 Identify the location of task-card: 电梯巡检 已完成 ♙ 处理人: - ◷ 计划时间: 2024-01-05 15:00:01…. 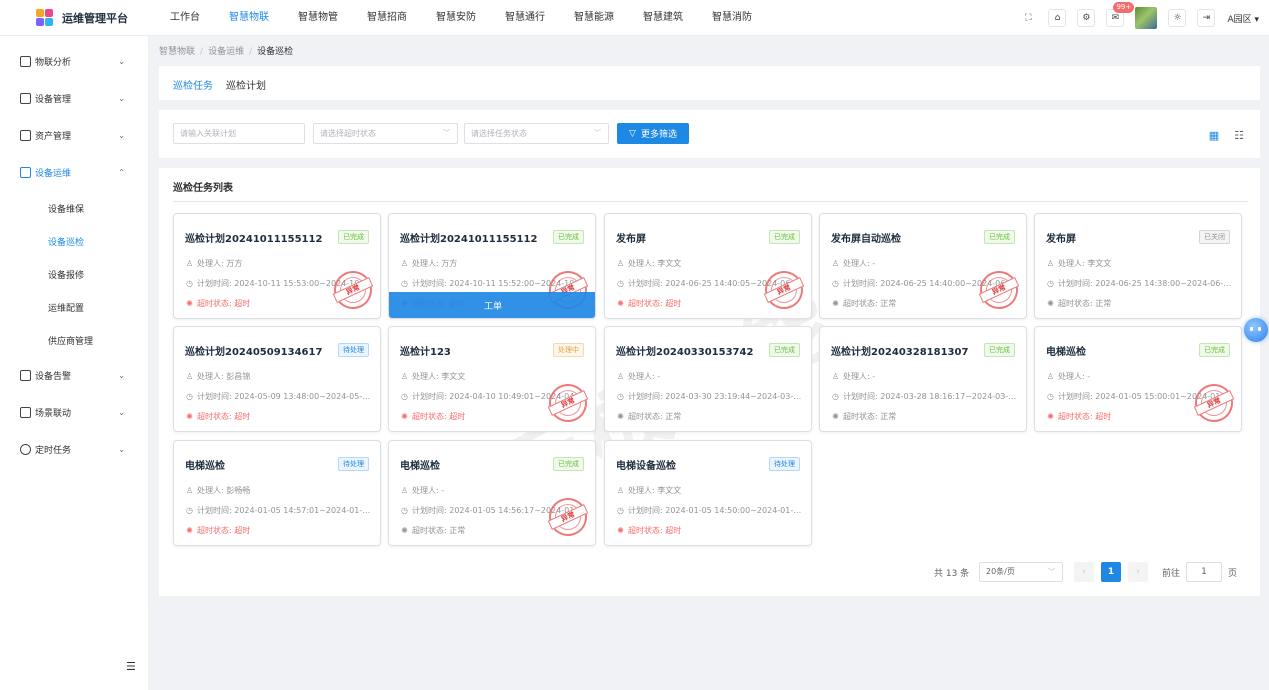
(1138, 379).